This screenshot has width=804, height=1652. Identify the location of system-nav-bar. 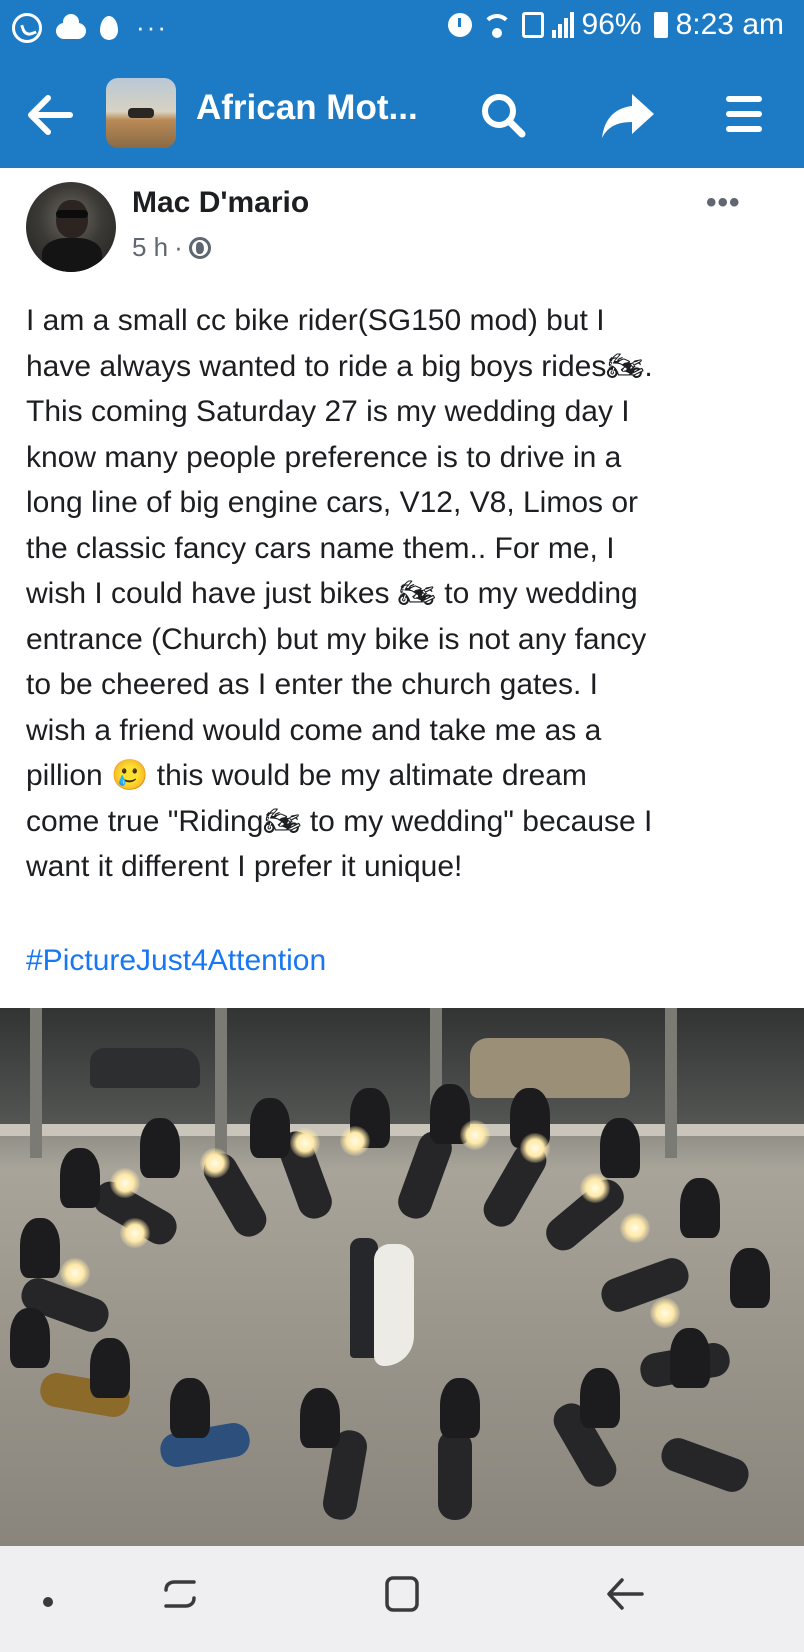
(402, 1599).